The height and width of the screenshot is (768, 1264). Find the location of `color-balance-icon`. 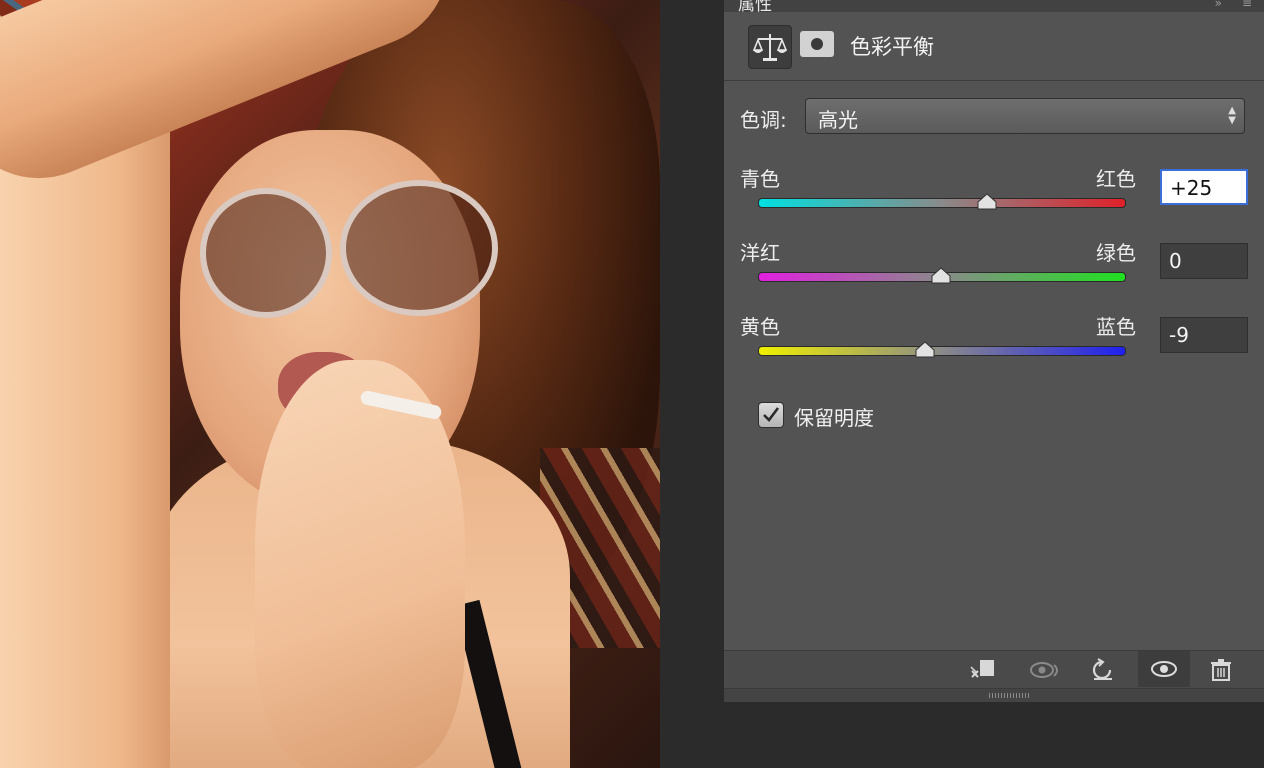

color-balance-icon is located at coordinates (770, 47).